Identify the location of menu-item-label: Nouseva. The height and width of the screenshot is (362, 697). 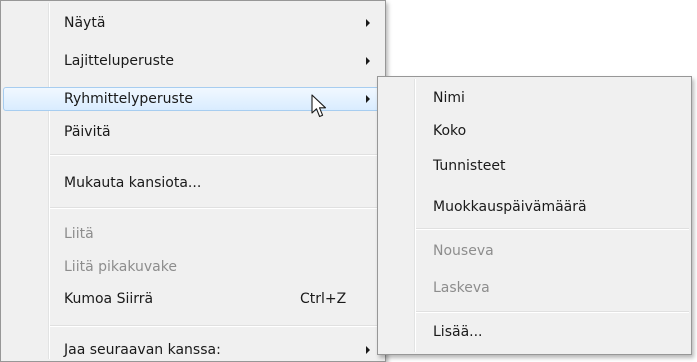
(463, 251).